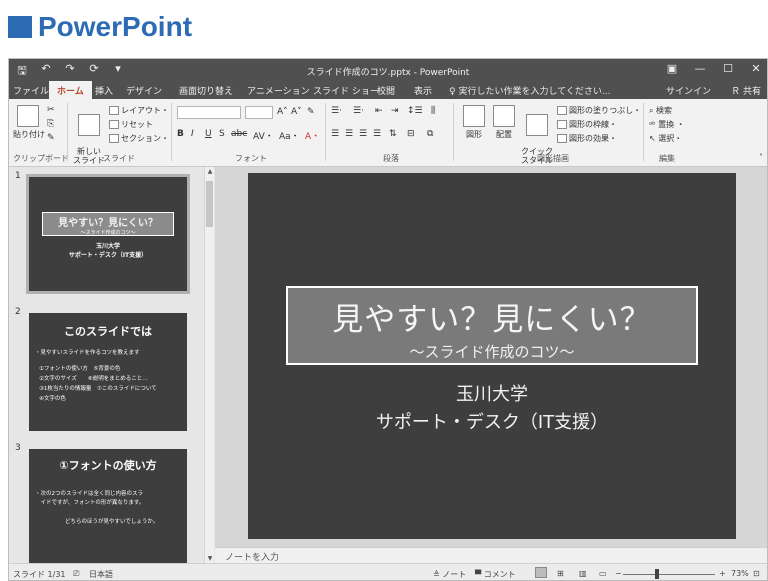 This screenshot has width=768, height=581. I want to click on layout-label: レイアウト・, so click(145, 110).